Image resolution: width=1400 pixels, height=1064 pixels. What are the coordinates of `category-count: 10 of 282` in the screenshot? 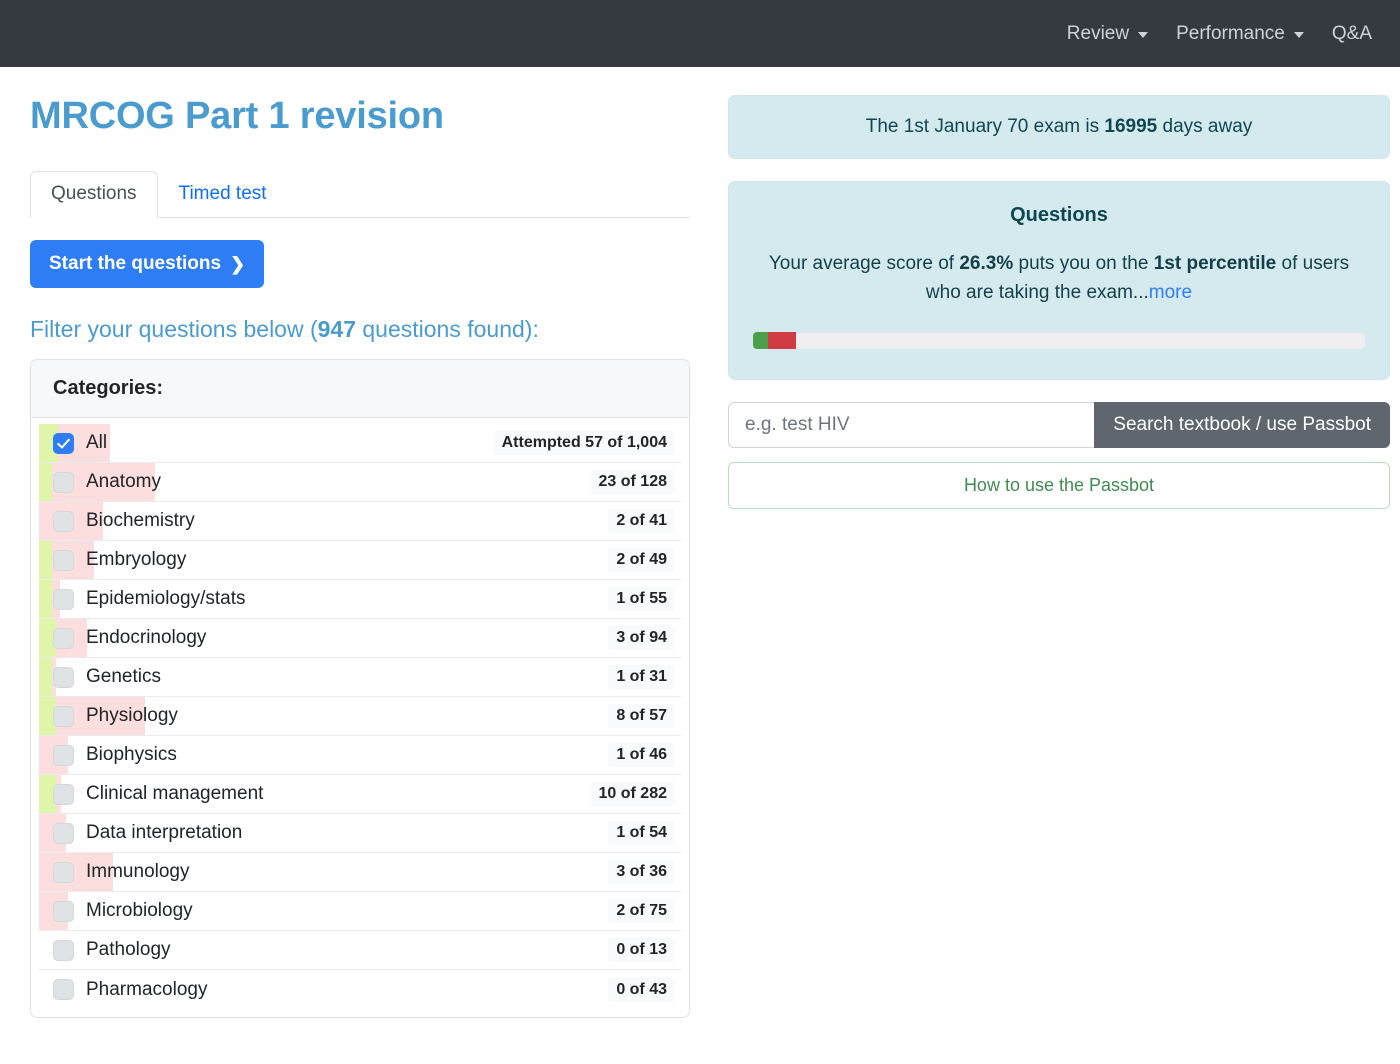 It's located at (632, 794).